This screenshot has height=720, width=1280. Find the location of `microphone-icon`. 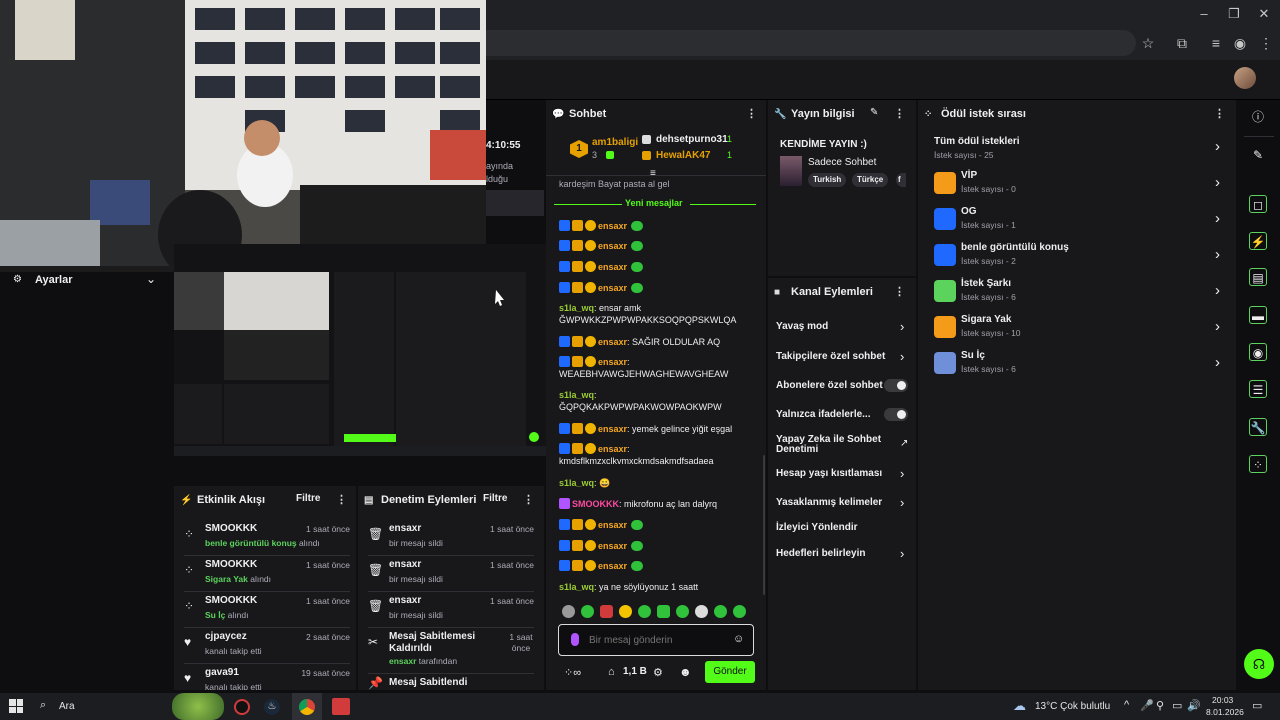

microphone-icon is located at coordinates (575, 639).